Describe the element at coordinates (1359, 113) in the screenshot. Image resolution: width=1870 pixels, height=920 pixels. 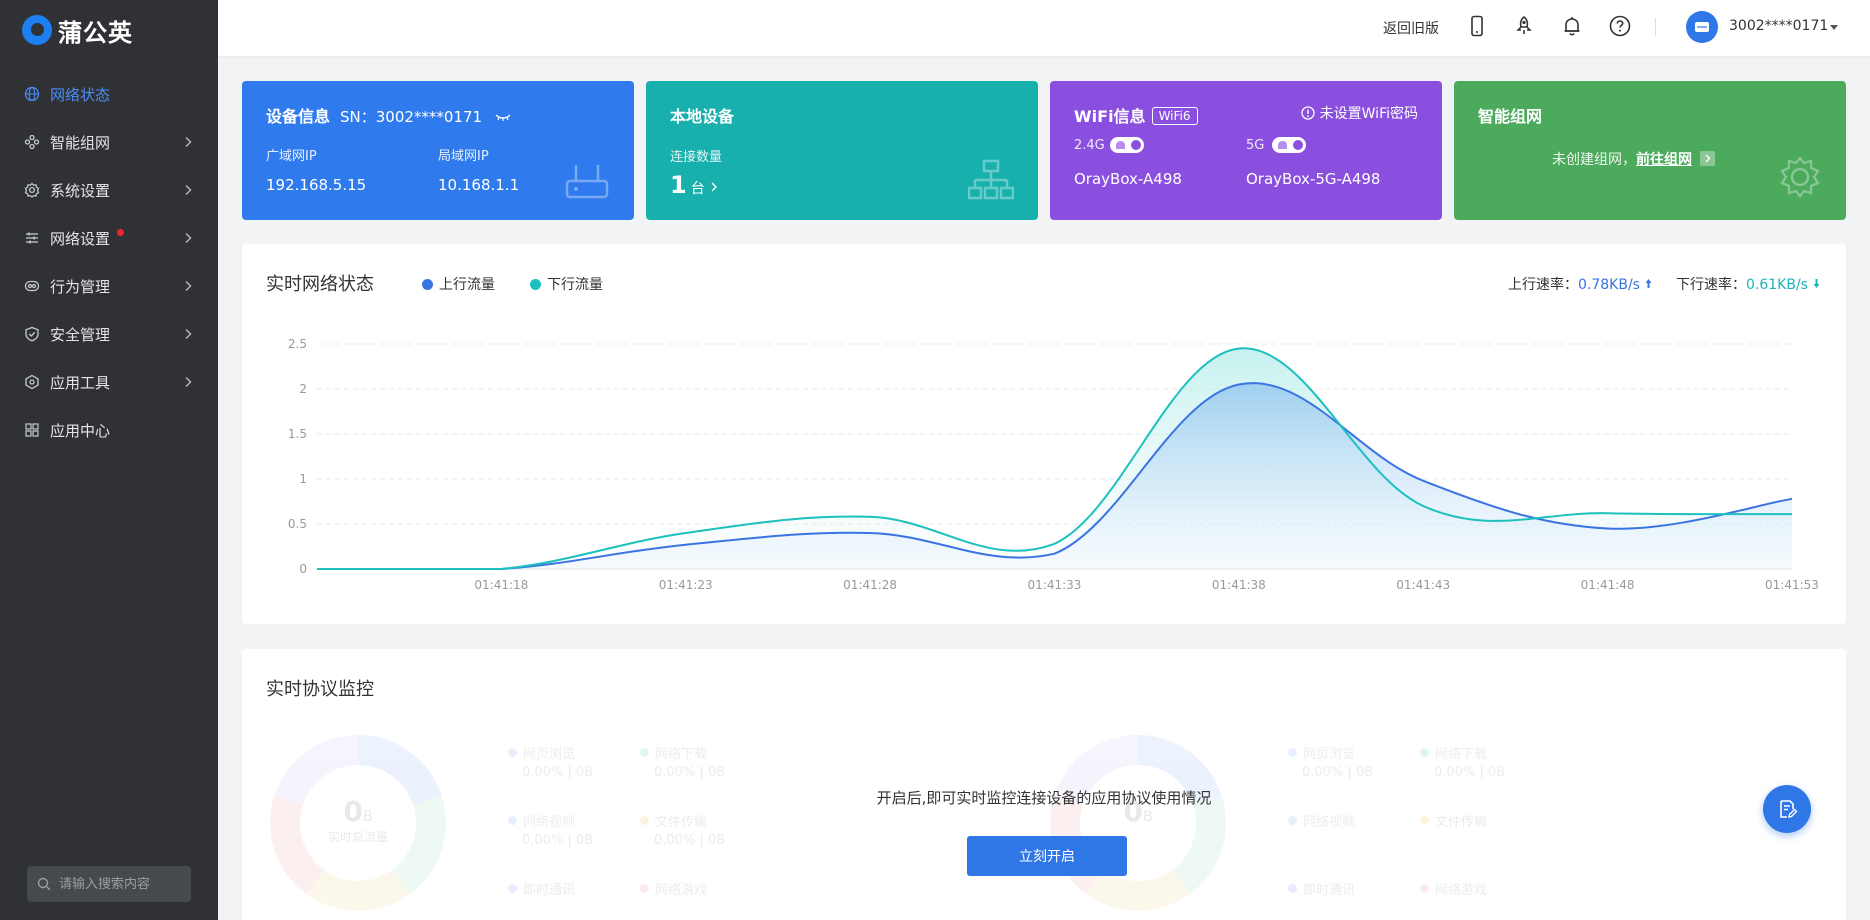
I see `wifi-password-warning: 未设置WiFi密码` at that location.